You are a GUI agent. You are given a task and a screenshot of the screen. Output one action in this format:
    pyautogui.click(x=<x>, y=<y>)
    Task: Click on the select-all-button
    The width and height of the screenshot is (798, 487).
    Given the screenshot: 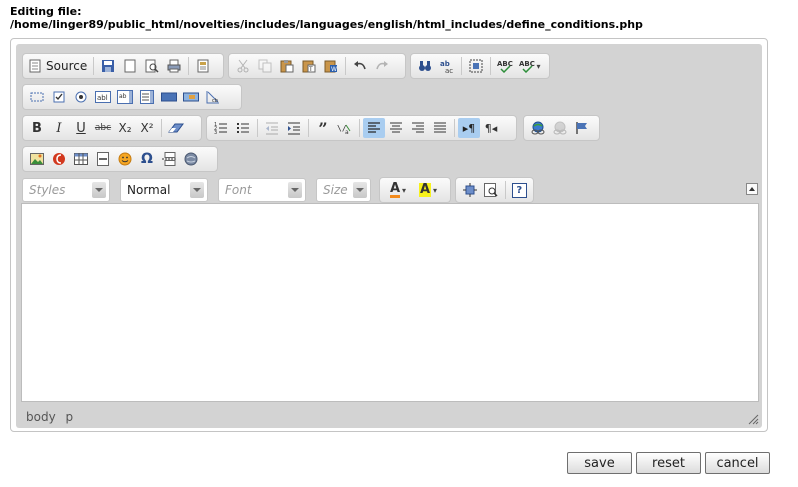 What is the action you would take?
    pyautogui.click(x=476, y=66)
    